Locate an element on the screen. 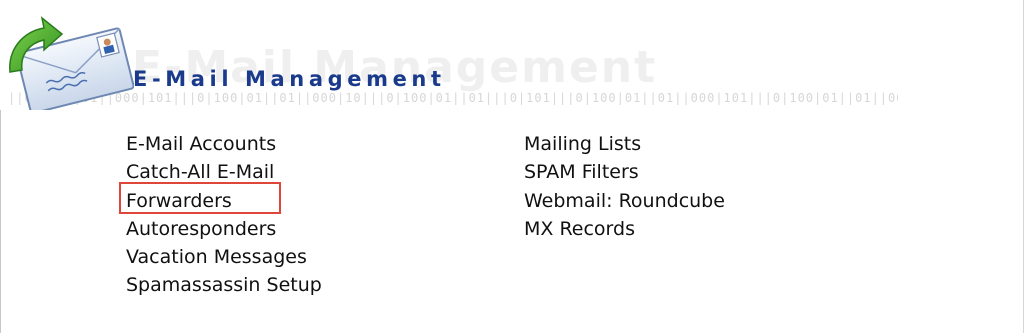  page-title: E-Mail Management is located at coordinates (289, 79).